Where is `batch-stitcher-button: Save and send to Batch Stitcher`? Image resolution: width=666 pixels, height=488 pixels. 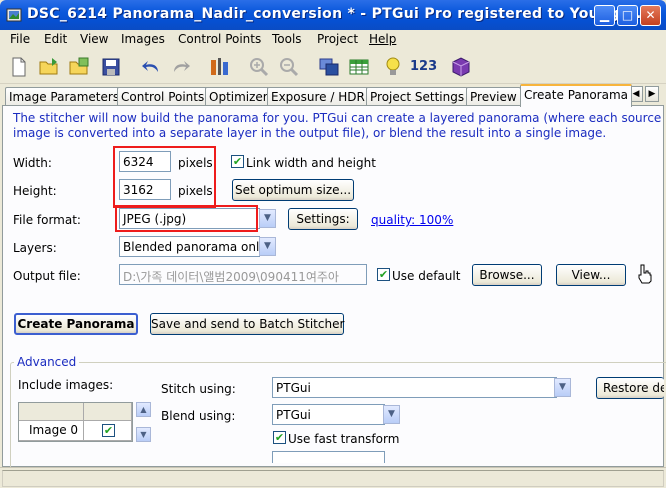
batch-stitcher-button: Save and send to Batch Stitcher is located at coordinates (247, 324).